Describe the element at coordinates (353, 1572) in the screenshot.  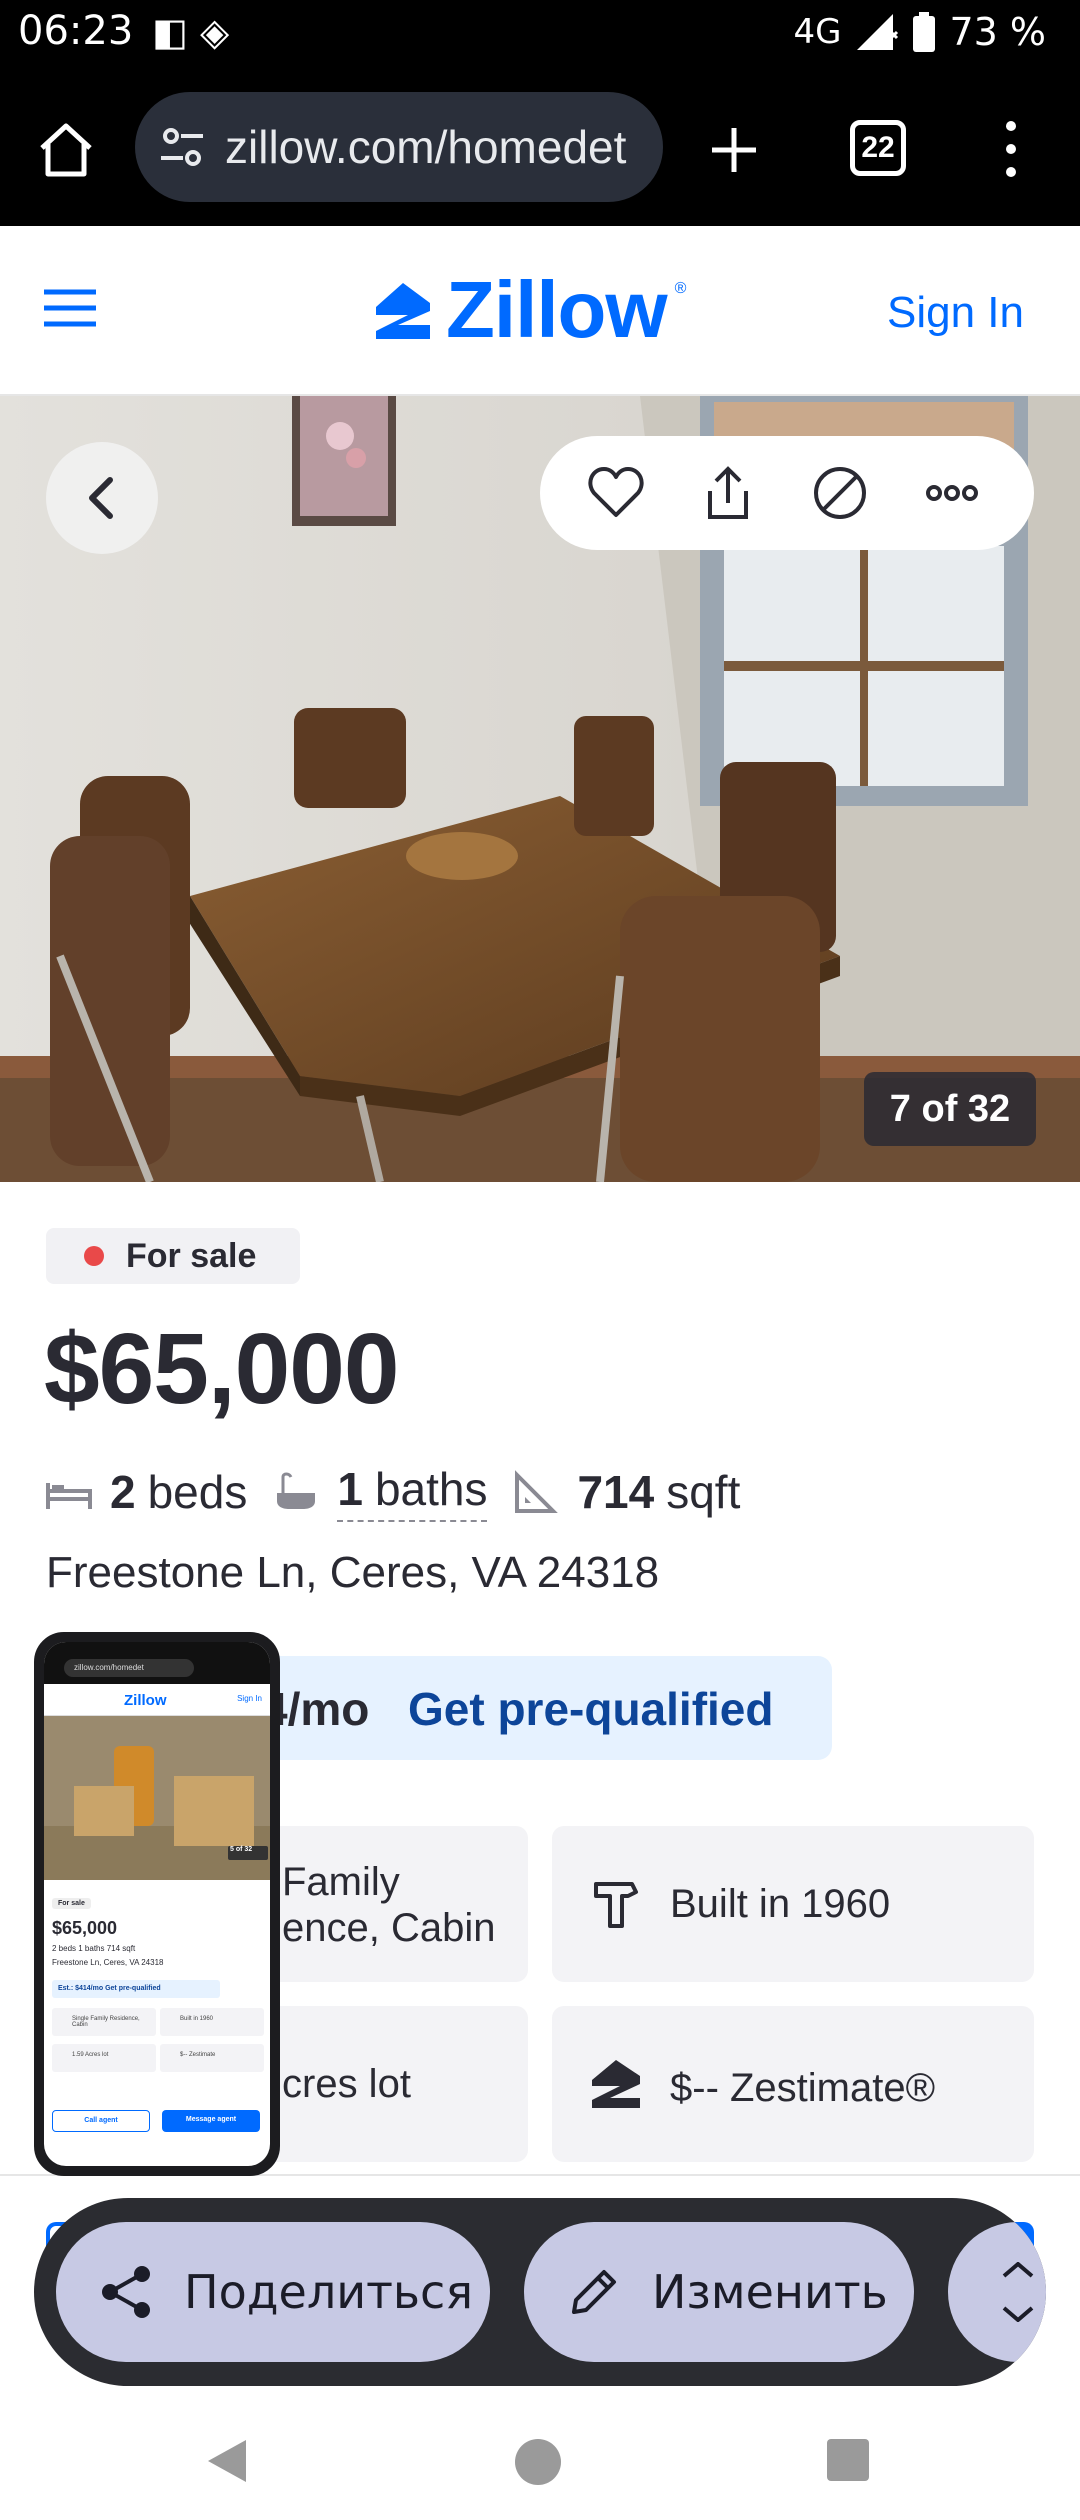
I see `listing-address: Freestone Ln, Ceres, VA 24318` at that location.